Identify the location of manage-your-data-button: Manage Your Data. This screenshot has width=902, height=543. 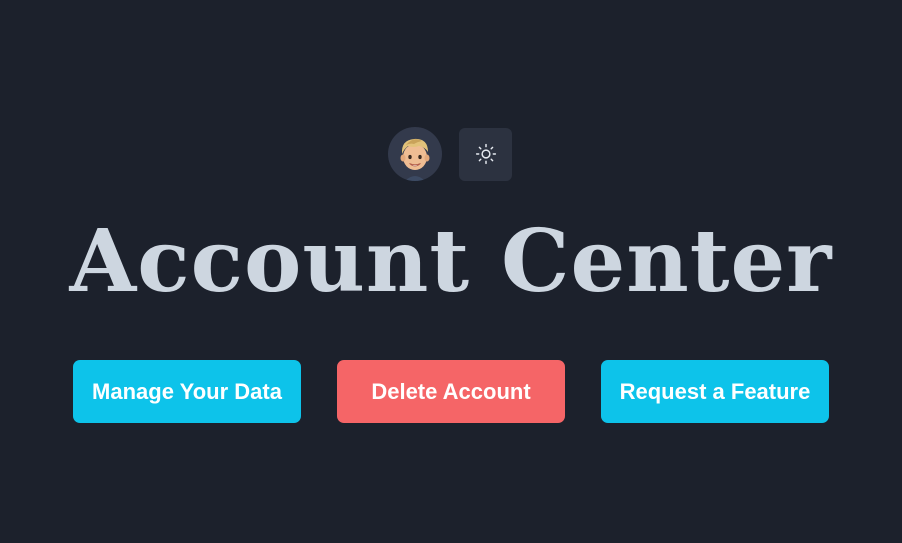
(187, 391).